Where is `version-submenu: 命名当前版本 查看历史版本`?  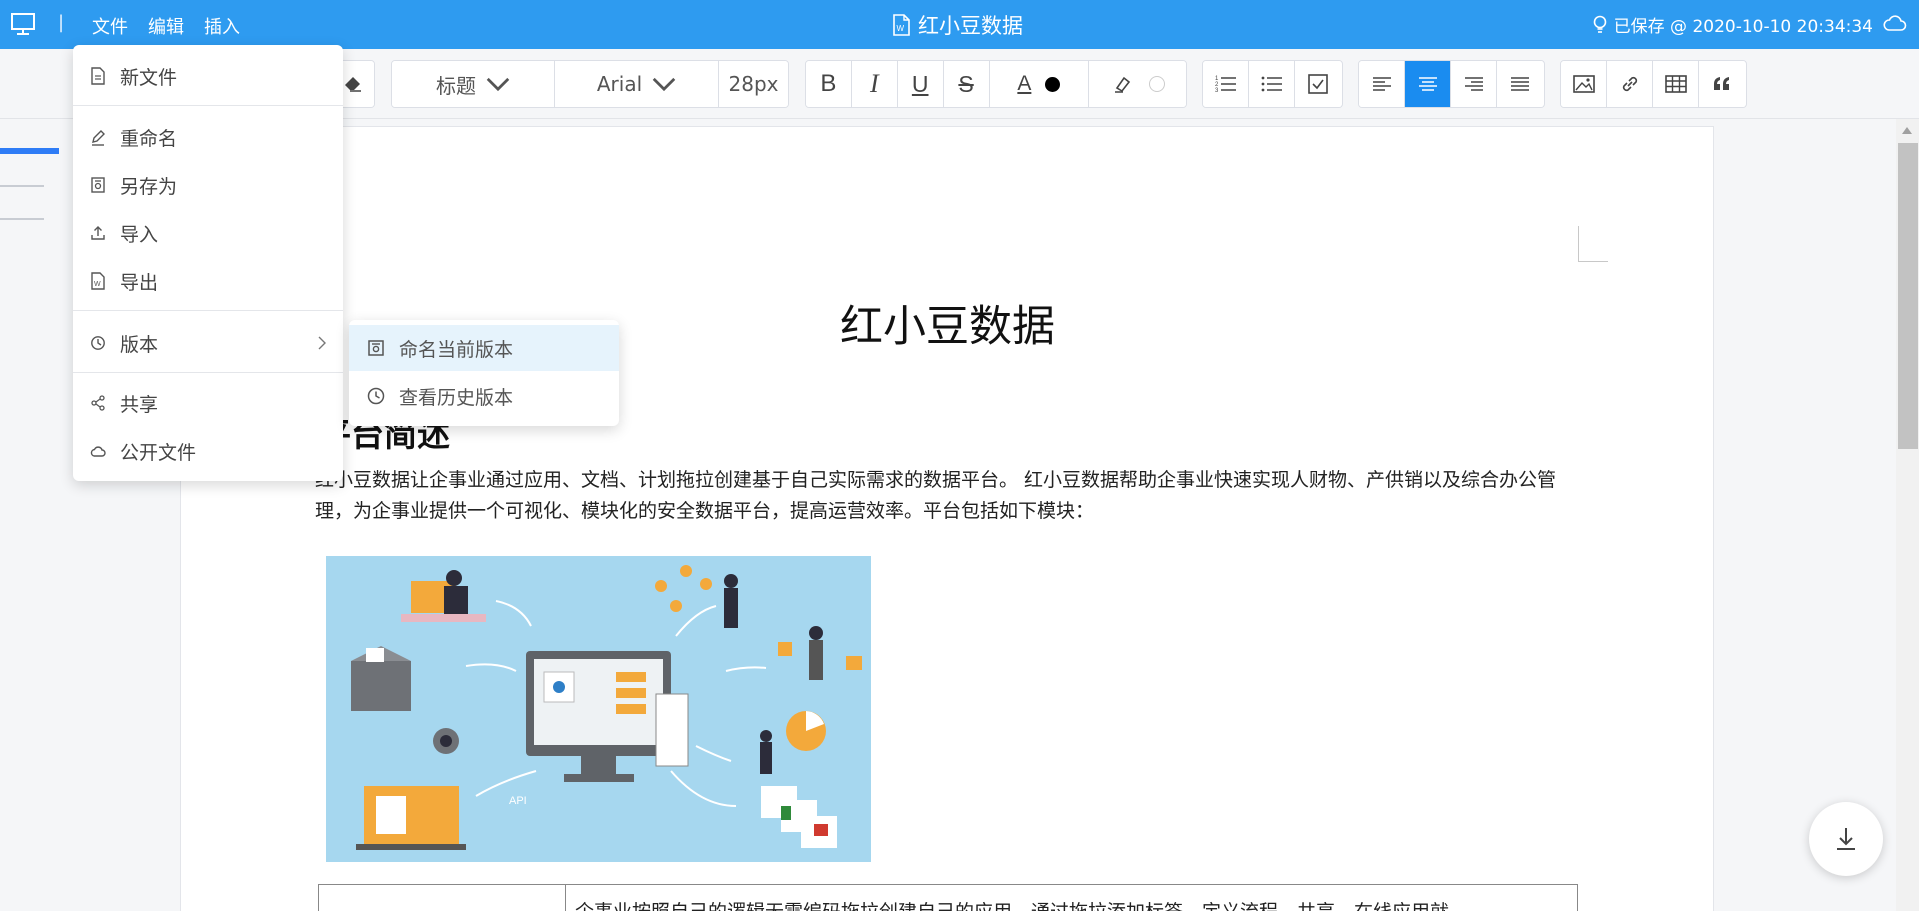
version-submenu: 命名当前版本 查看历史版本 is located at coordinates (484, 373).